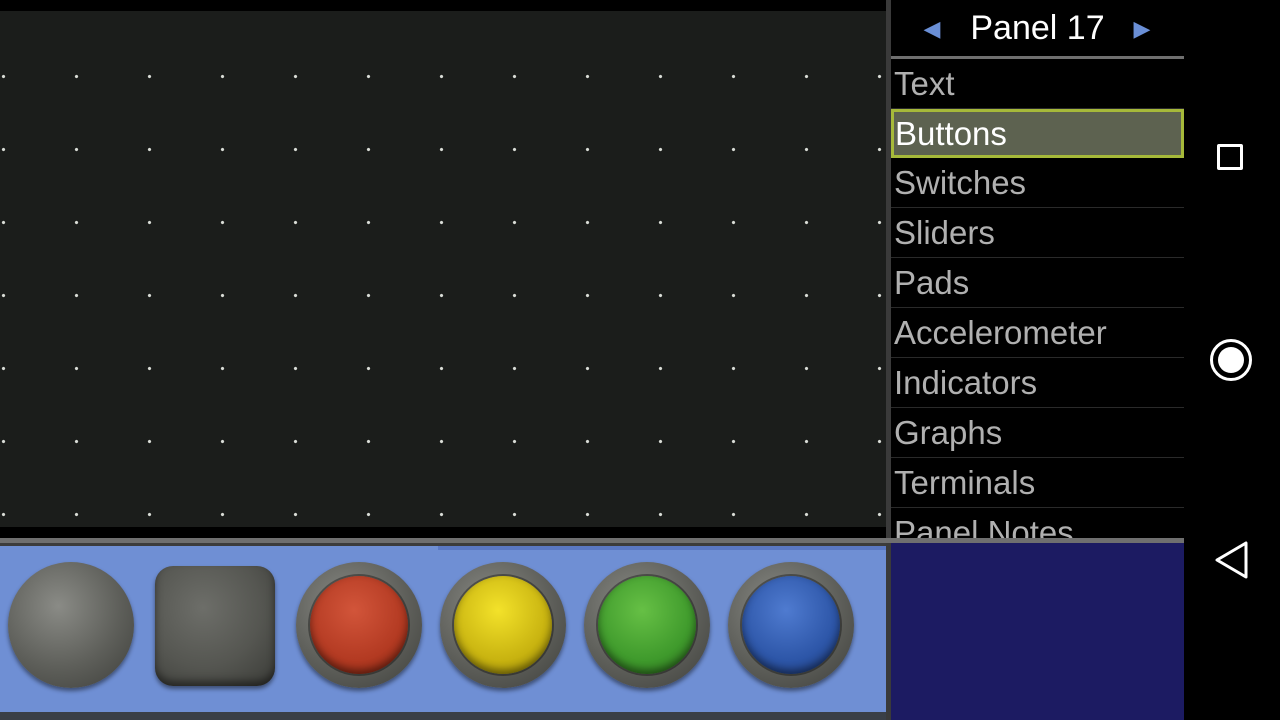  What do you see at coordinates (1230, 157) in the screenshot?
I see `recents-square-icon` at bounding box center [1230, 157].